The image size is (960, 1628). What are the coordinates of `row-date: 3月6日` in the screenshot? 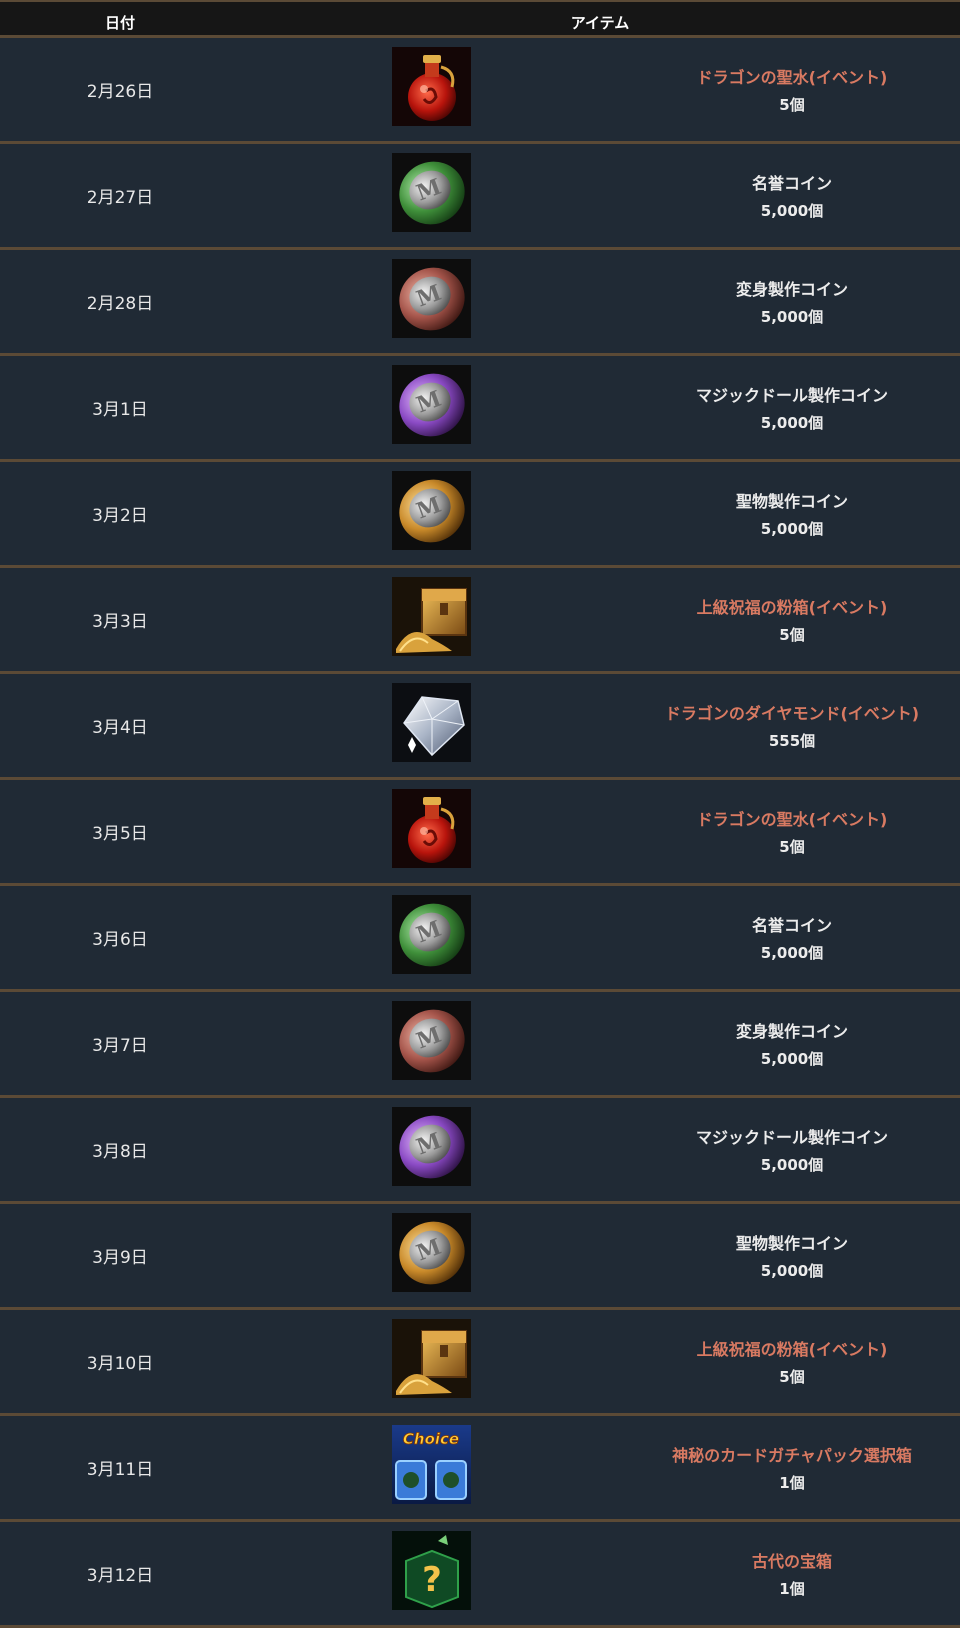 It's located at (120, 940).